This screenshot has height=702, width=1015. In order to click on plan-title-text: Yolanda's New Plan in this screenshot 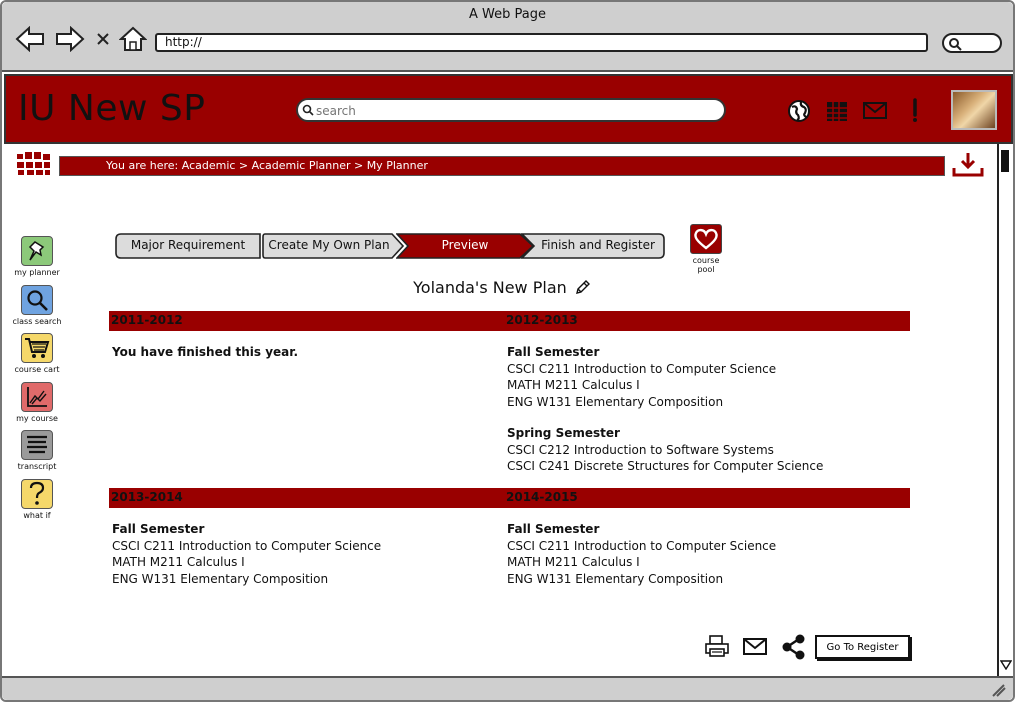, I will do `click(490, 287)`.